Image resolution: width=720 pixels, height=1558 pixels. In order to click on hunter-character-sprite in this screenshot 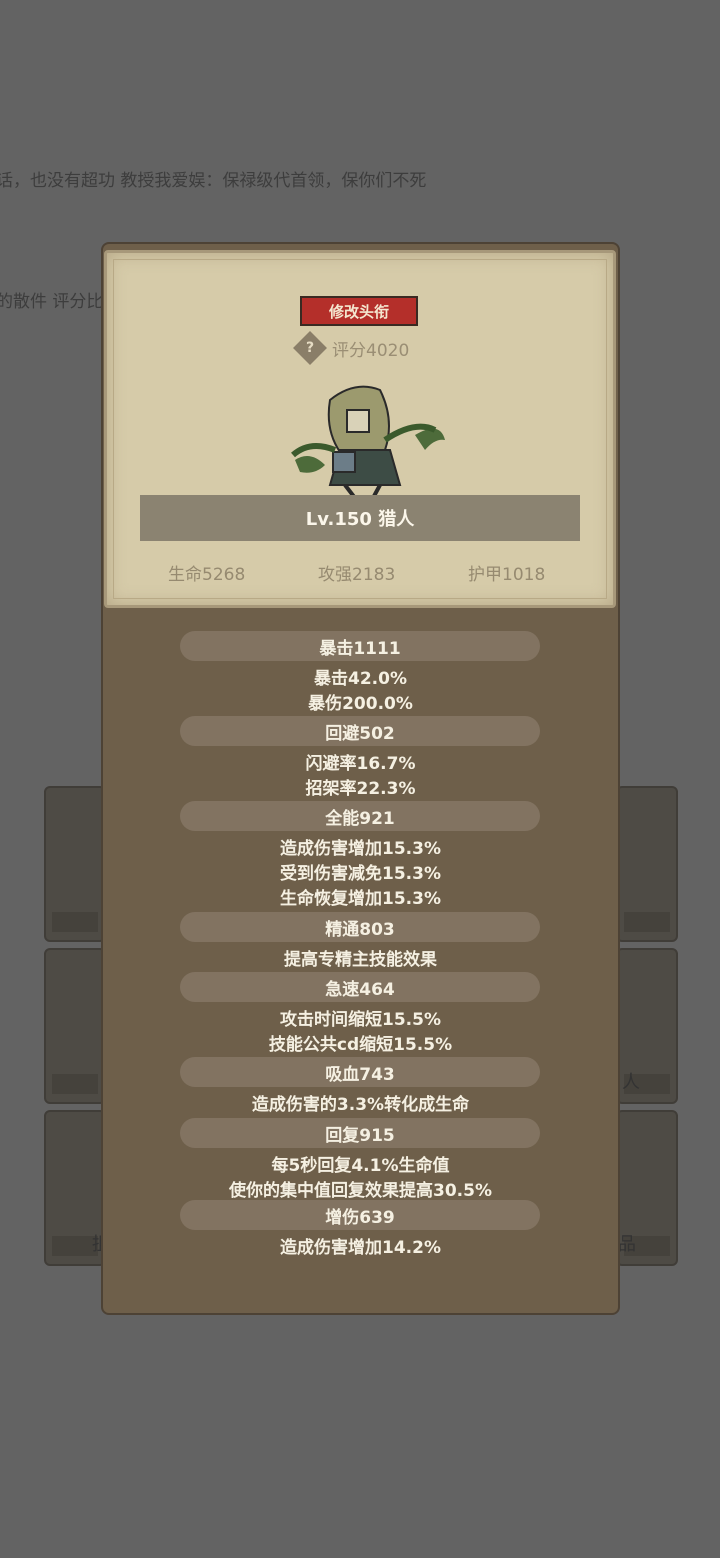, I will do `click(368, 442)`.